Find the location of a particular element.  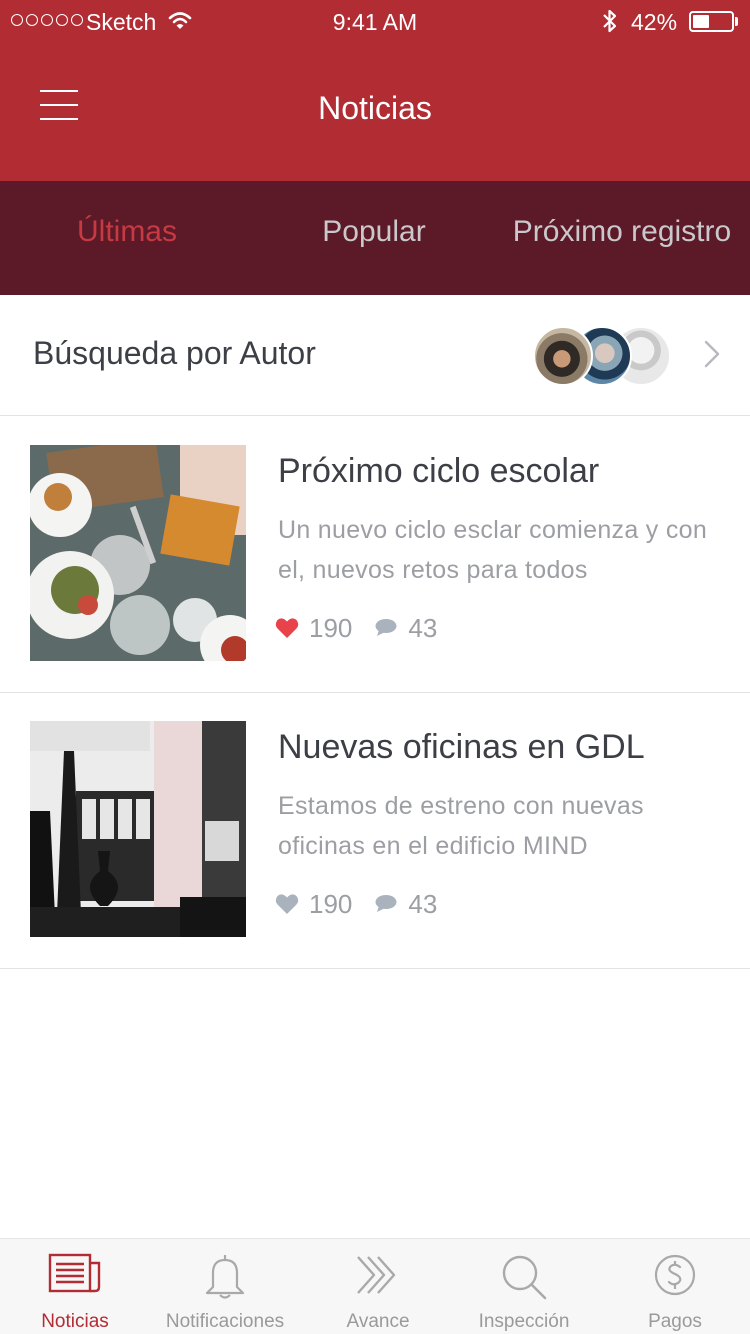

article-title: Nuevas oficinas en GDL is located at coordinates (461, 747).